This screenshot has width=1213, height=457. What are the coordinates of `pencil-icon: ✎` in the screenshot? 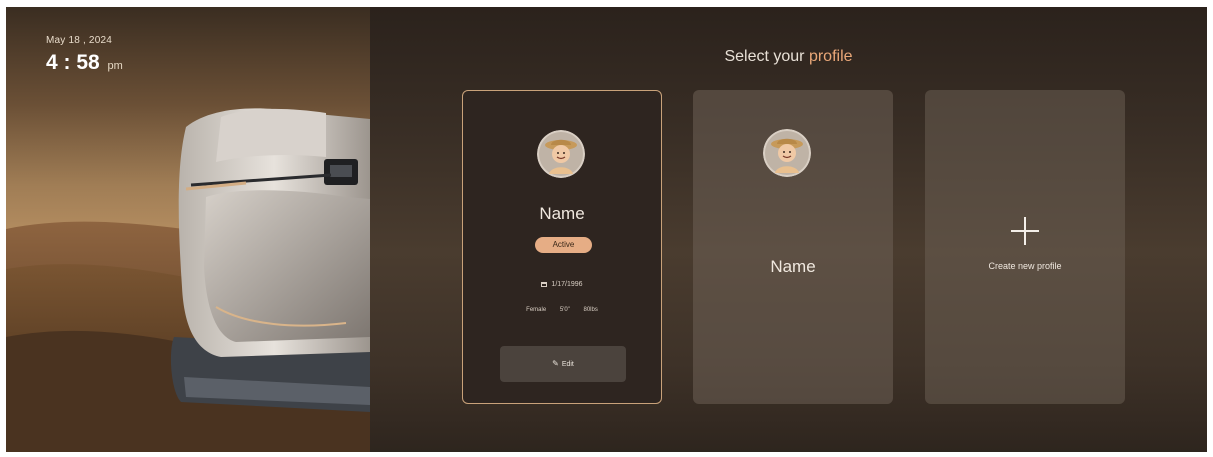 It's located at (555, 363).